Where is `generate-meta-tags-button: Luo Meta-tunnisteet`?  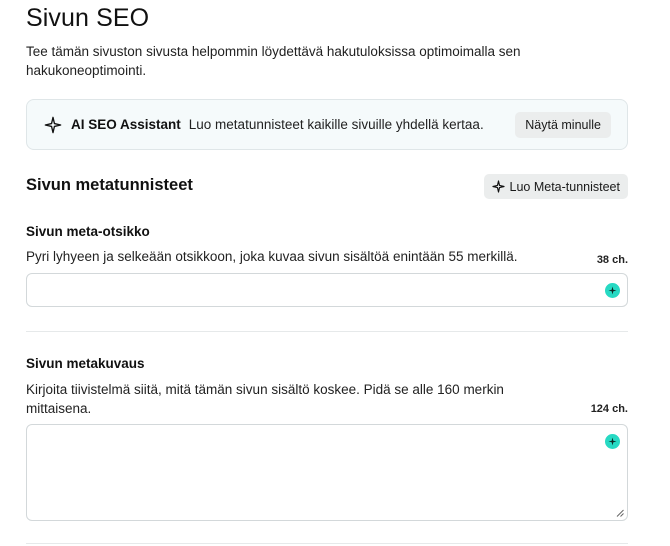 generate-meta-tags-button: Luo Meta-tunnisteet is located at coordinates (555, 186).